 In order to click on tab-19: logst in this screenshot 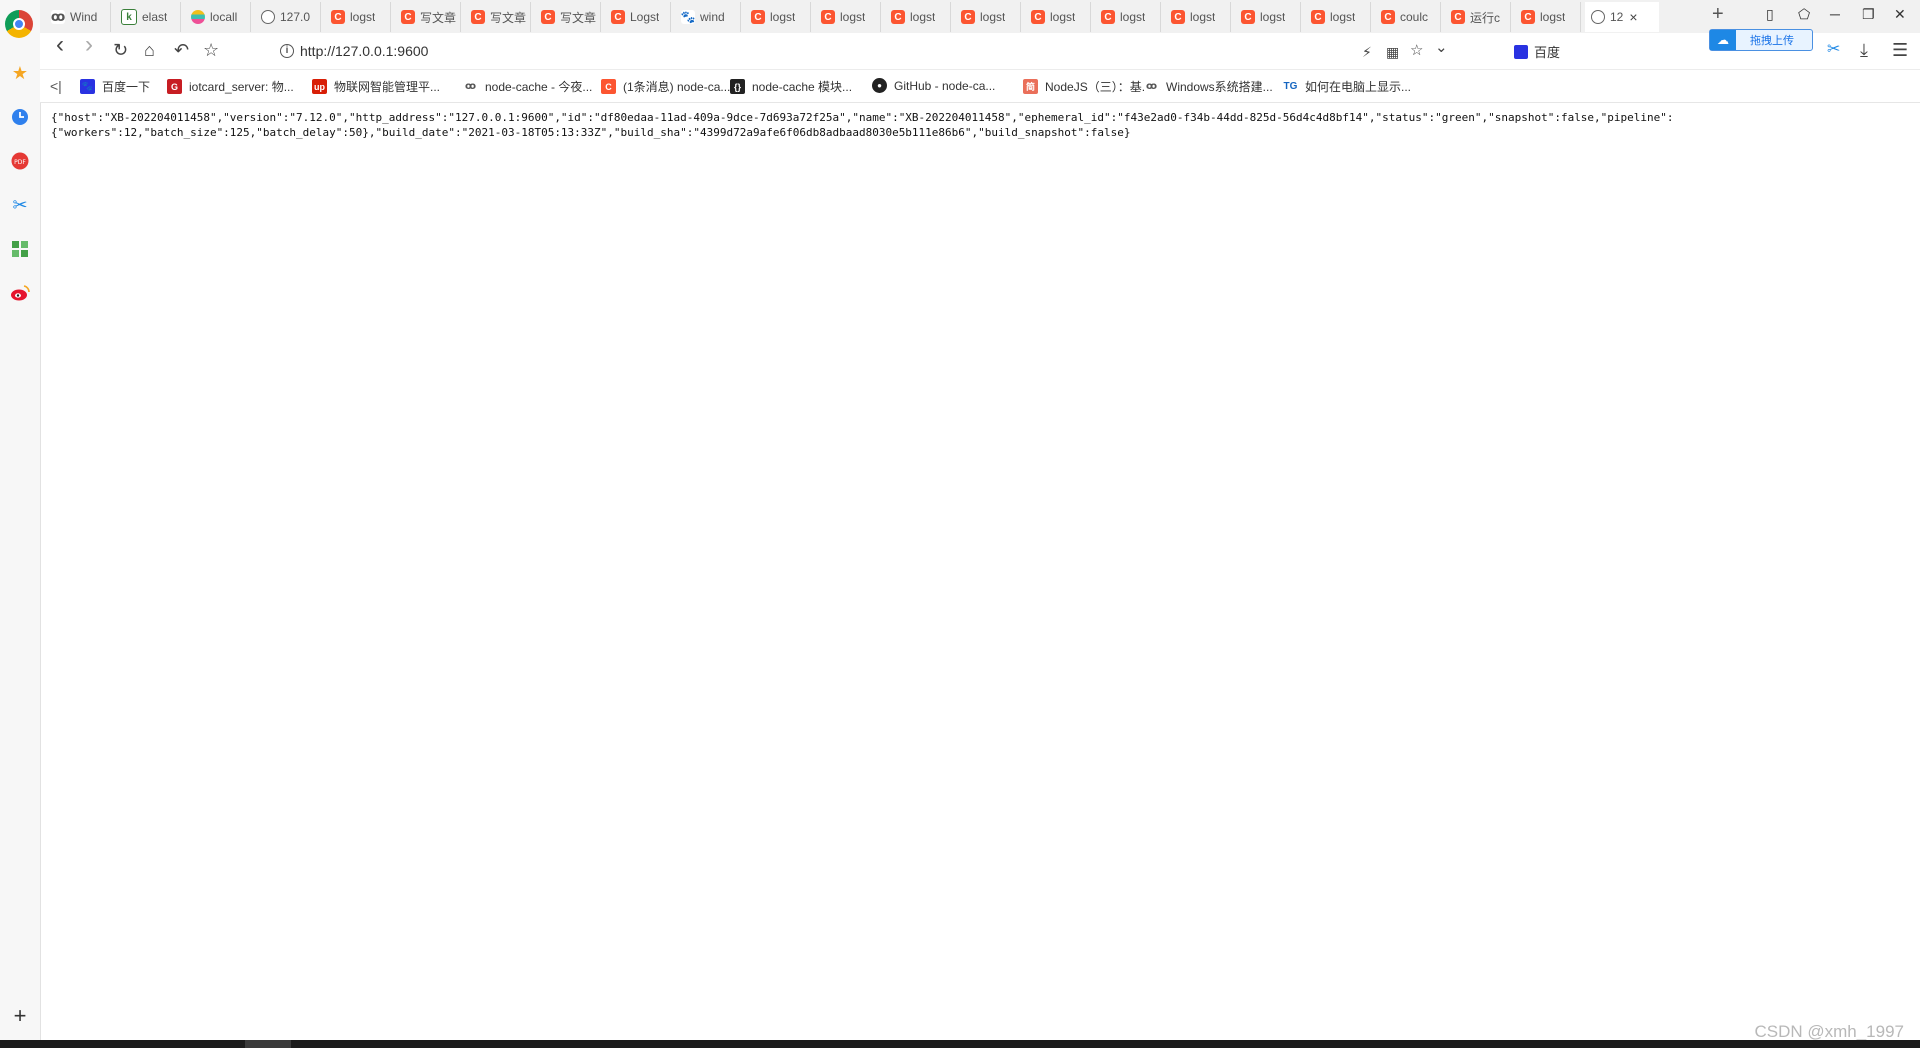, I will do `click(1338, 17)`.